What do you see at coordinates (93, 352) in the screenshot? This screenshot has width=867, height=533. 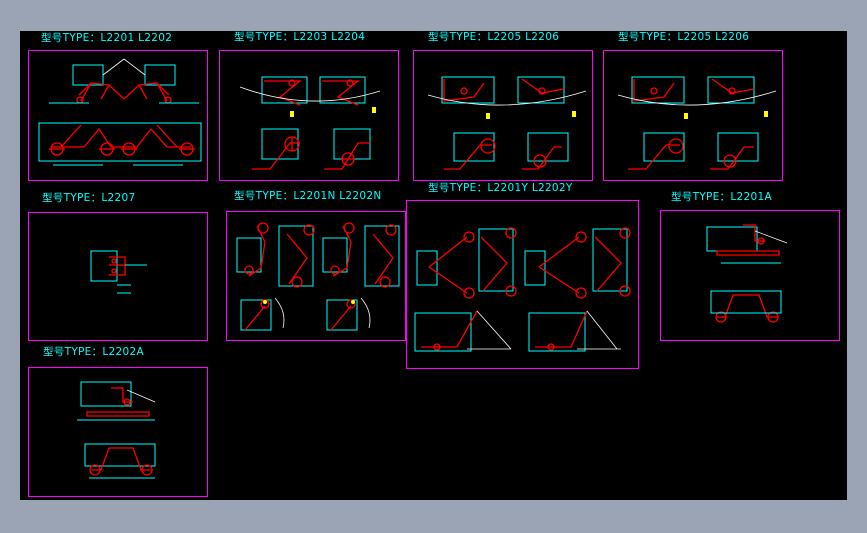 I see `panel-title-l2202a: 型号TYPE：L2202A` at bounding box center [93, 352].